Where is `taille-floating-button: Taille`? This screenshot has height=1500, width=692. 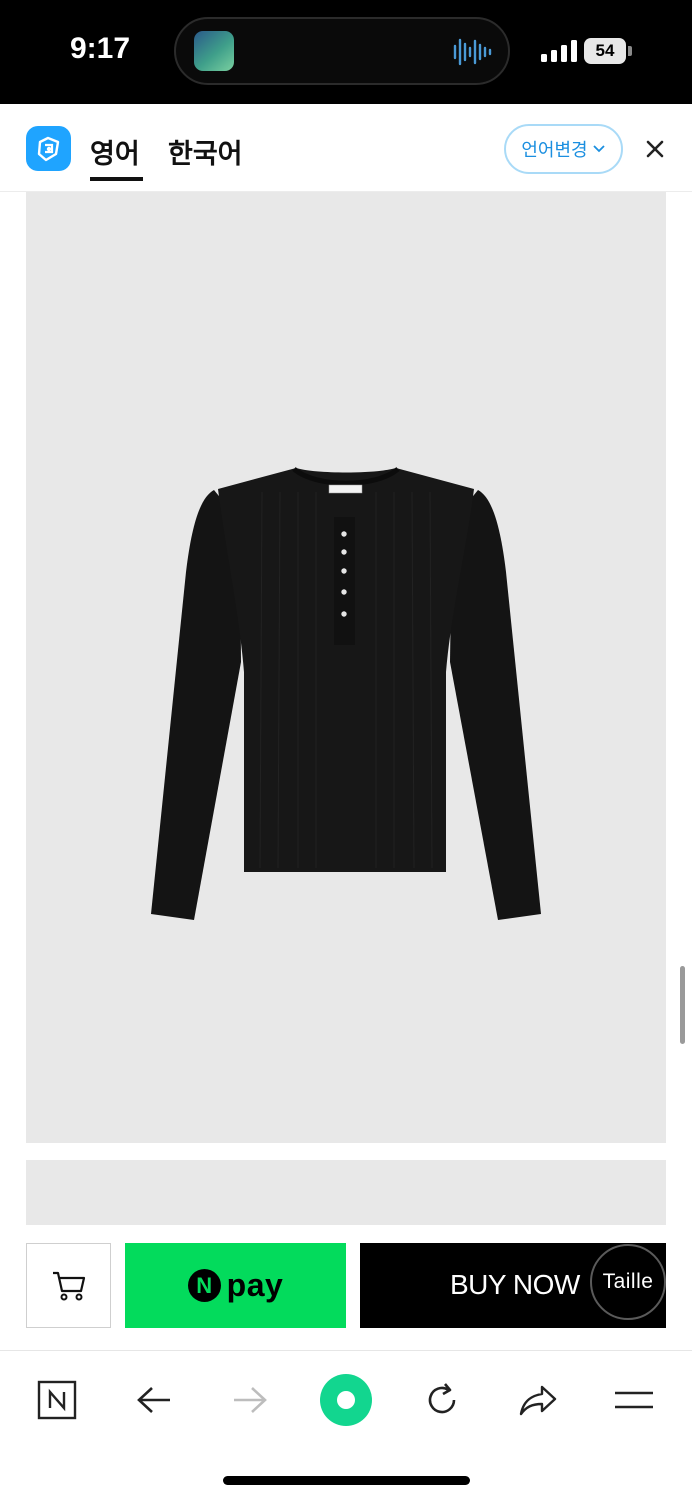 taille-floating-button: Taille is located at coordinates (628, 1282).